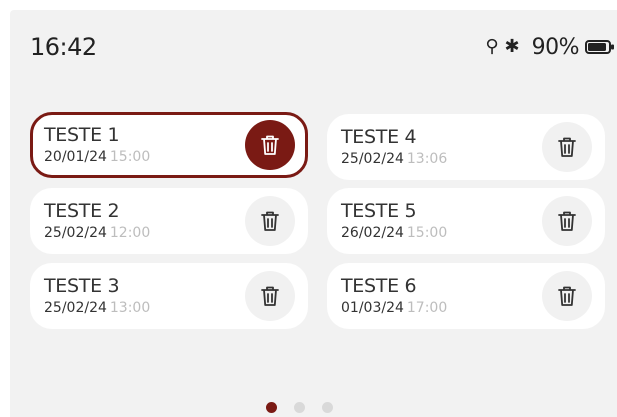  What do you see at coordinates (492, 46) in the screenshot?
I see `usb-icon: ⚲` at bounding box center [492, 46].